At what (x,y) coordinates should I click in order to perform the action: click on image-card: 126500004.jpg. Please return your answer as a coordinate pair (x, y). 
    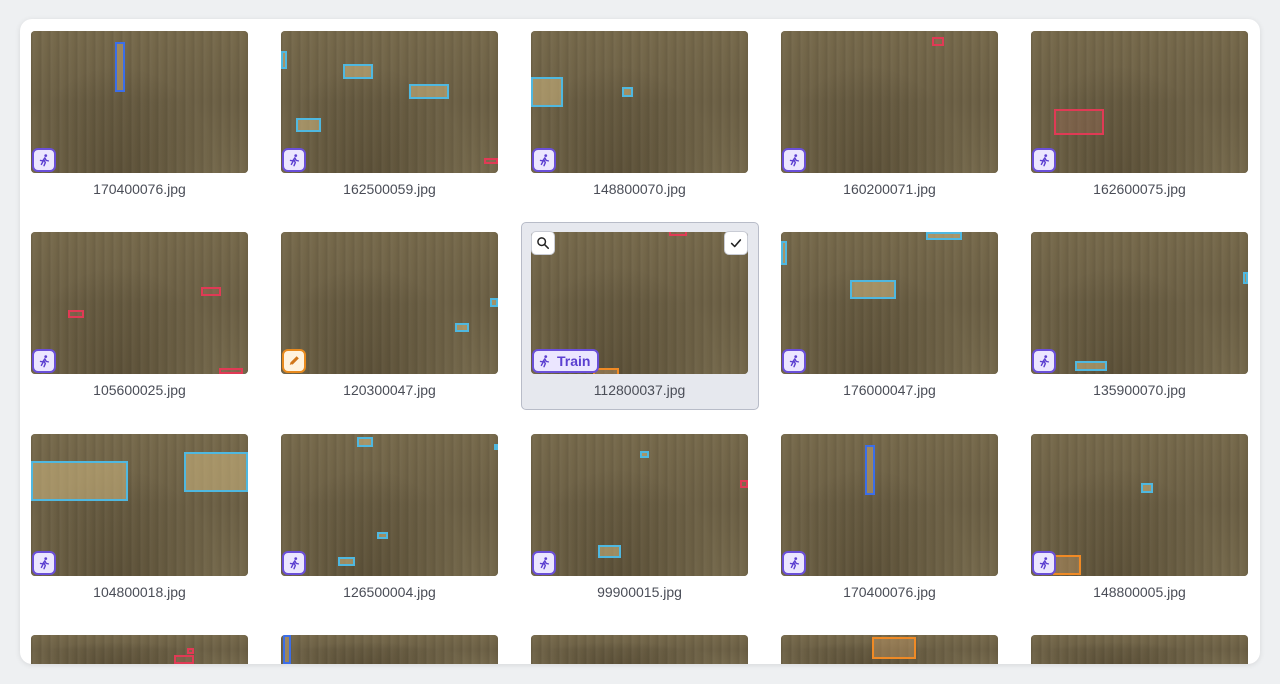
    Looking at the image, I should click on (389, 516).